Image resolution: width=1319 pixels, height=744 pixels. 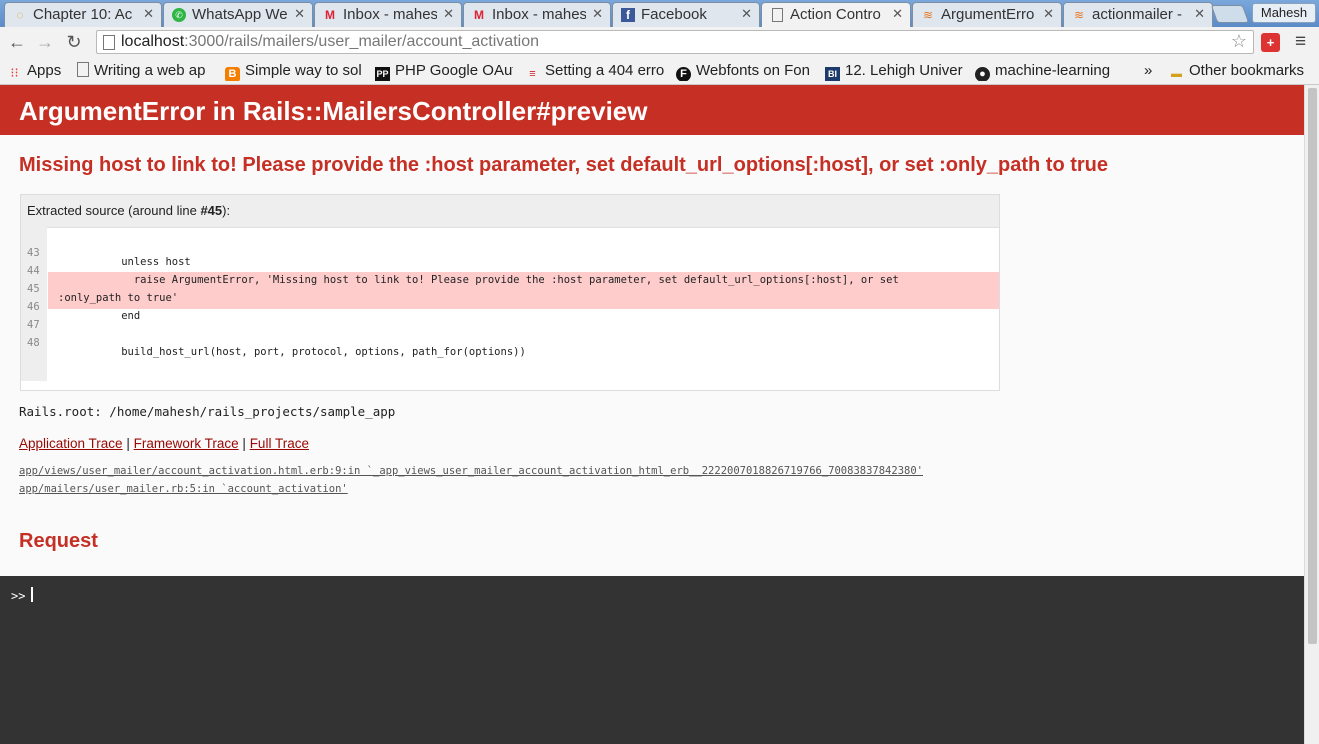 What do you see at coordinates (594, 71) in the screenshot?
I see `bookmark-404: ≡ Setting a 404 erro` at bounding box center [594, 71].